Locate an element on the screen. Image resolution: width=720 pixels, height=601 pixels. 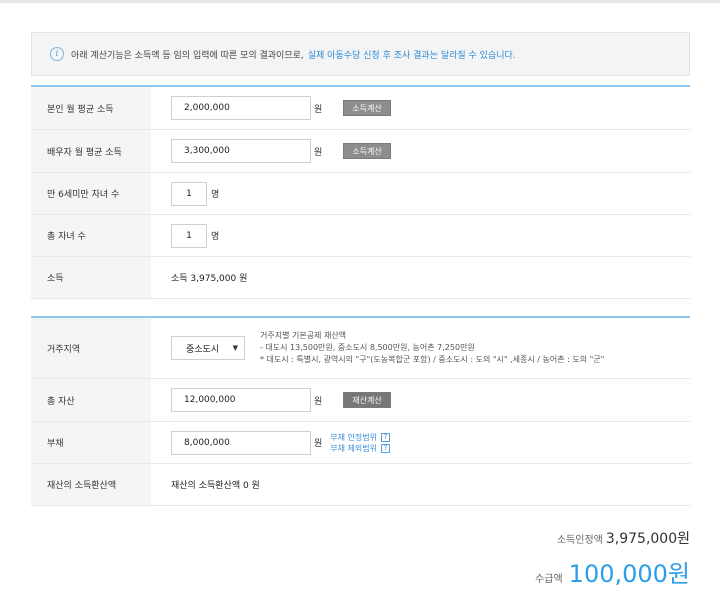
region-select: 중소도시 ▼ is located at coordinates (208, 348).